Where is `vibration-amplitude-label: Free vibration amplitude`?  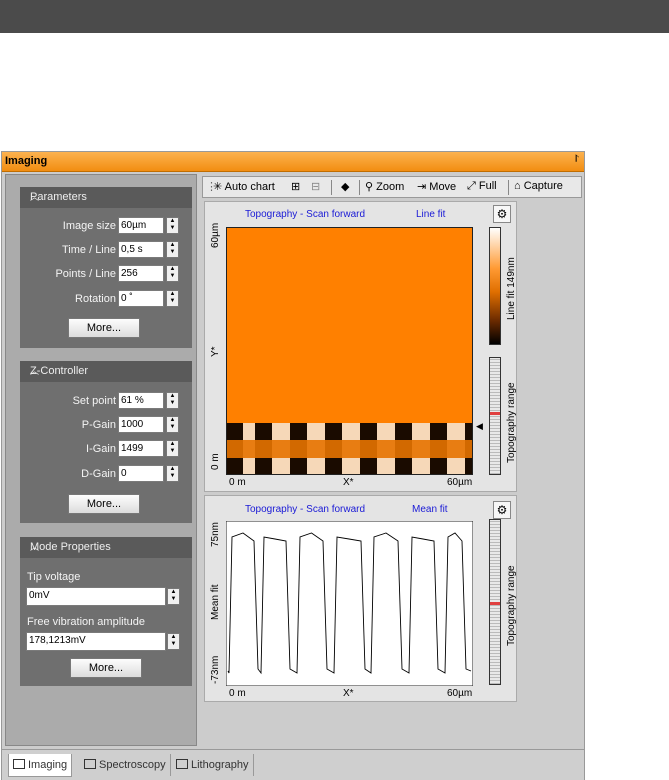
vibration-amplitude-label: Free vibration amplitude is located at coordinates (86, 622).